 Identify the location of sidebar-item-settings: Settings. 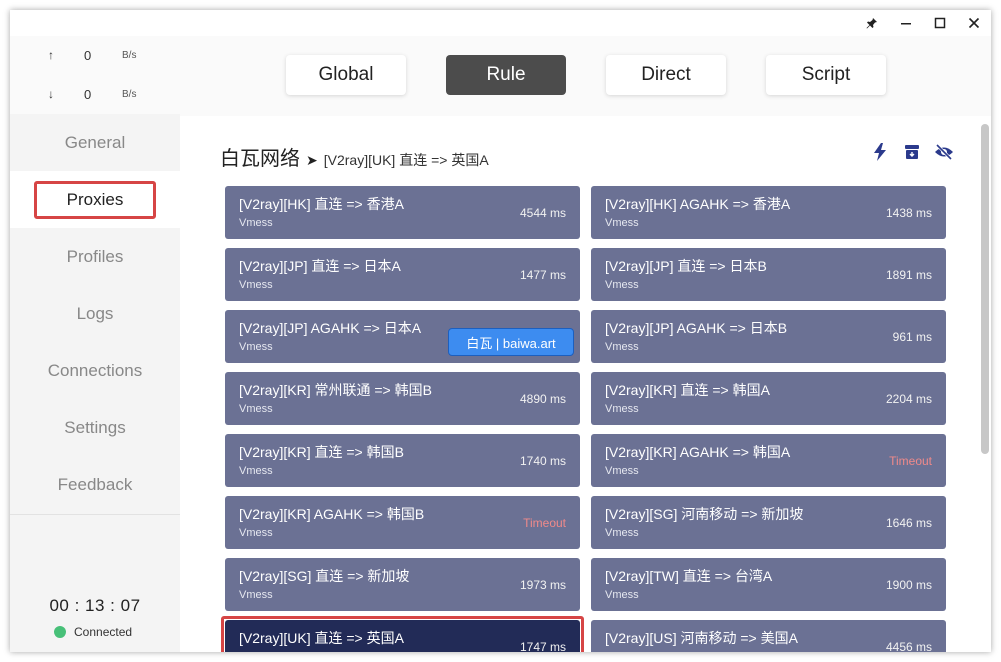
(95, 427).